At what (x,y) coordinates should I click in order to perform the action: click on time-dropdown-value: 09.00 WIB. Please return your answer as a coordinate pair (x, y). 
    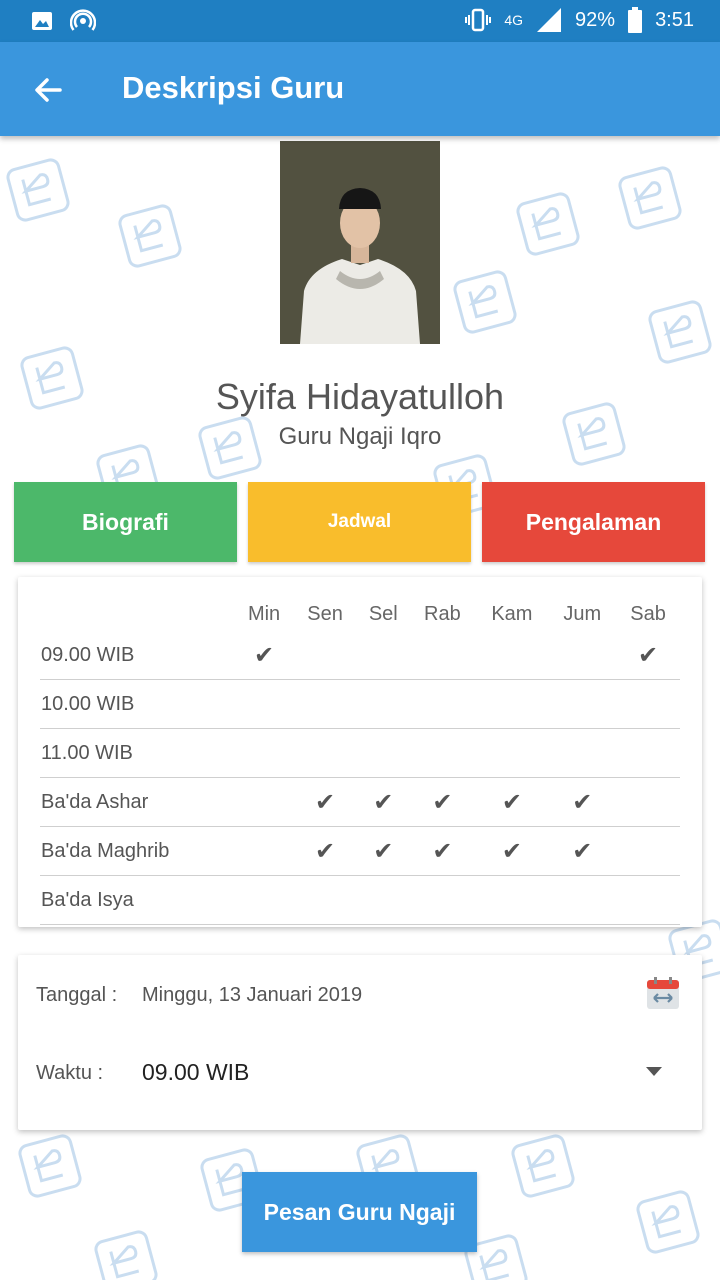
    Looking at the image, I should click on (196, 1072).